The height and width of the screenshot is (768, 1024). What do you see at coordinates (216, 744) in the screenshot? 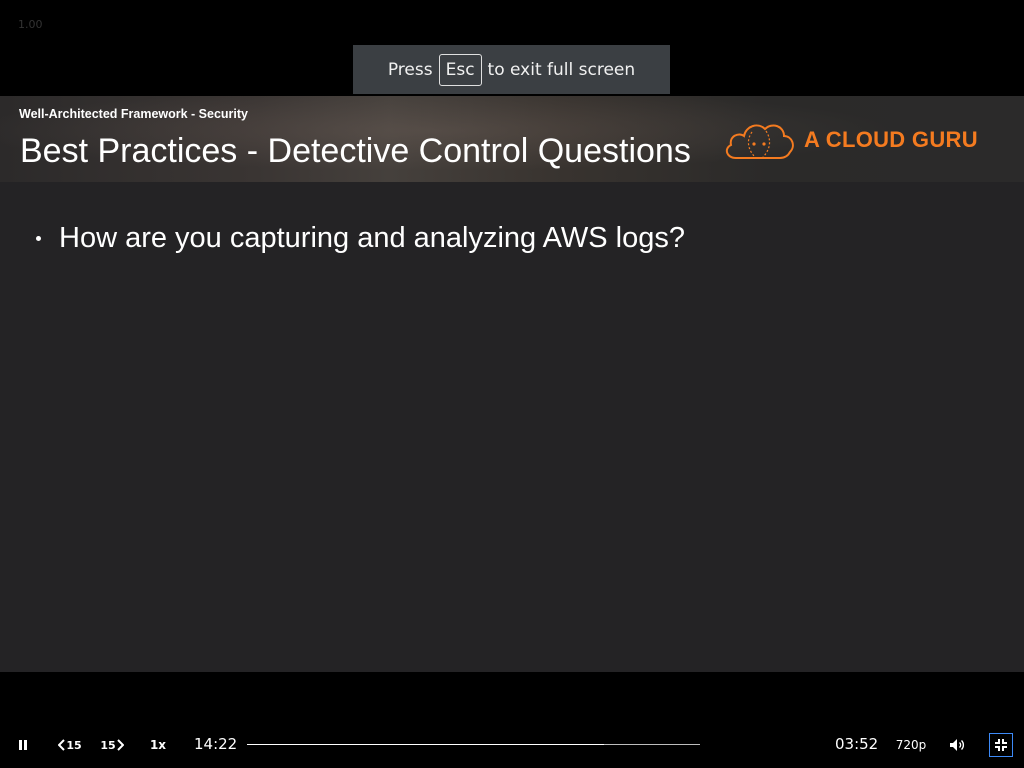
I see `elapsed-time: 14:22` at bounding box center [216, 744].